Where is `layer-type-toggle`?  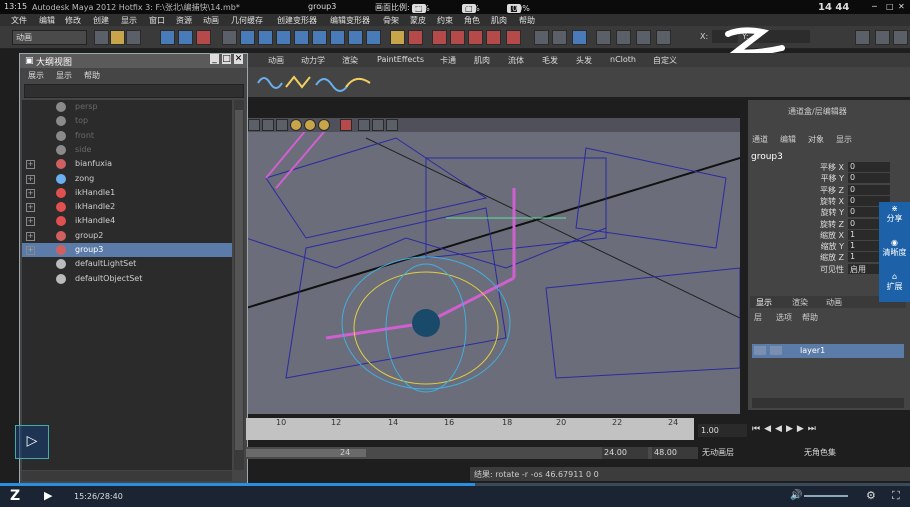 layer-type-toggle is located at coordinates (776, 350).